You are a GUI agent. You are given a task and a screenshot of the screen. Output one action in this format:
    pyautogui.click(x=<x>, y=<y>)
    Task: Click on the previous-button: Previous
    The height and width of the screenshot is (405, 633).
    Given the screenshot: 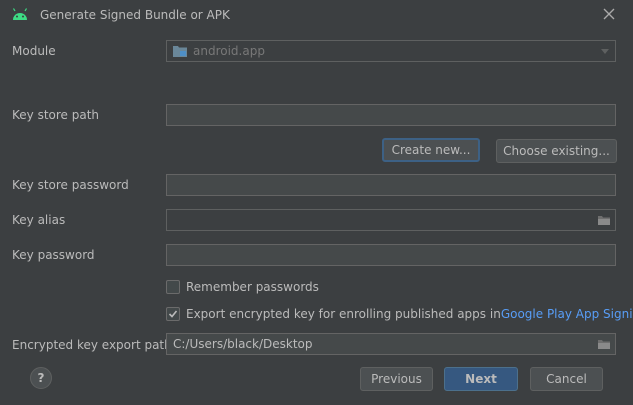 What is the action you would take?
    pyautogui.click(x=396, y=379)
    